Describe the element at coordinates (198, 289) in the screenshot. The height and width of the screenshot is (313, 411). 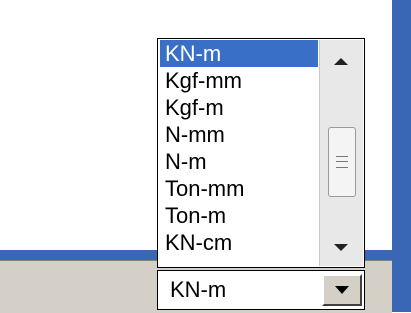
I see `combo-selected-value: KN-m` at that location.